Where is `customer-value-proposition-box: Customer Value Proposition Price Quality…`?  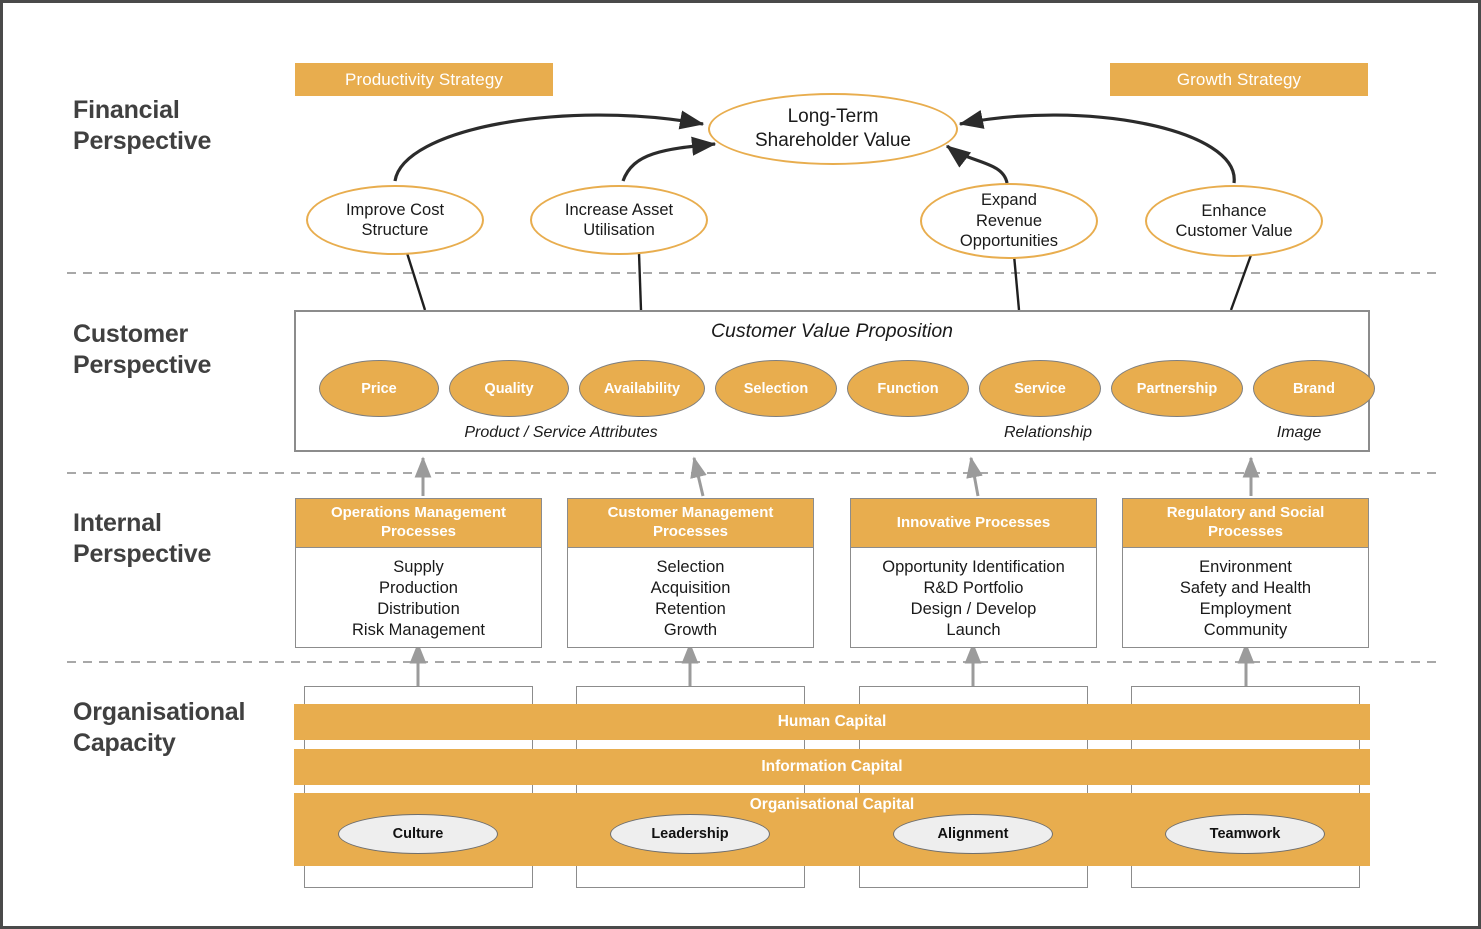 customer-value-proposition-box: Customer Value Proposition Price Quality… is located at coordinates (834, 381).